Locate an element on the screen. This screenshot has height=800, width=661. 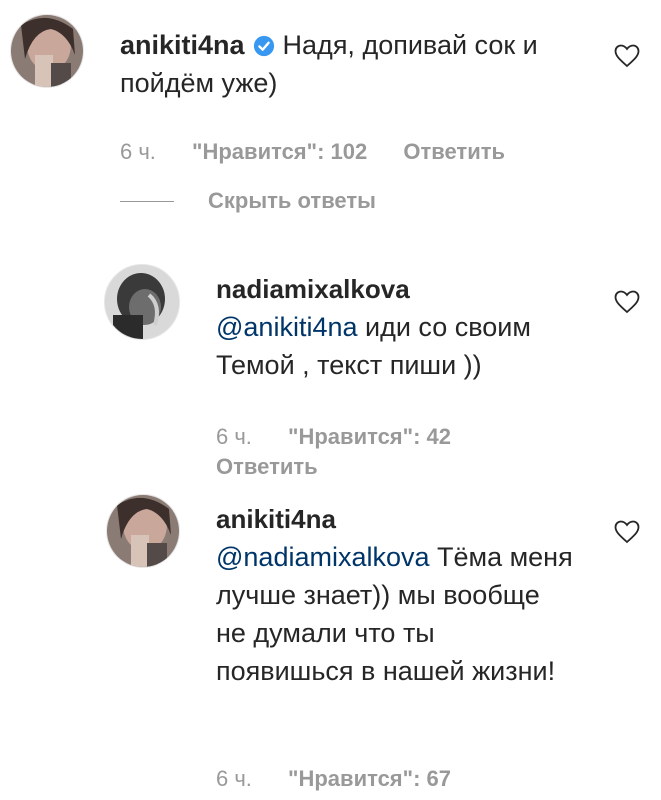
hide-replies-divider is located at coordinates (147, 201).